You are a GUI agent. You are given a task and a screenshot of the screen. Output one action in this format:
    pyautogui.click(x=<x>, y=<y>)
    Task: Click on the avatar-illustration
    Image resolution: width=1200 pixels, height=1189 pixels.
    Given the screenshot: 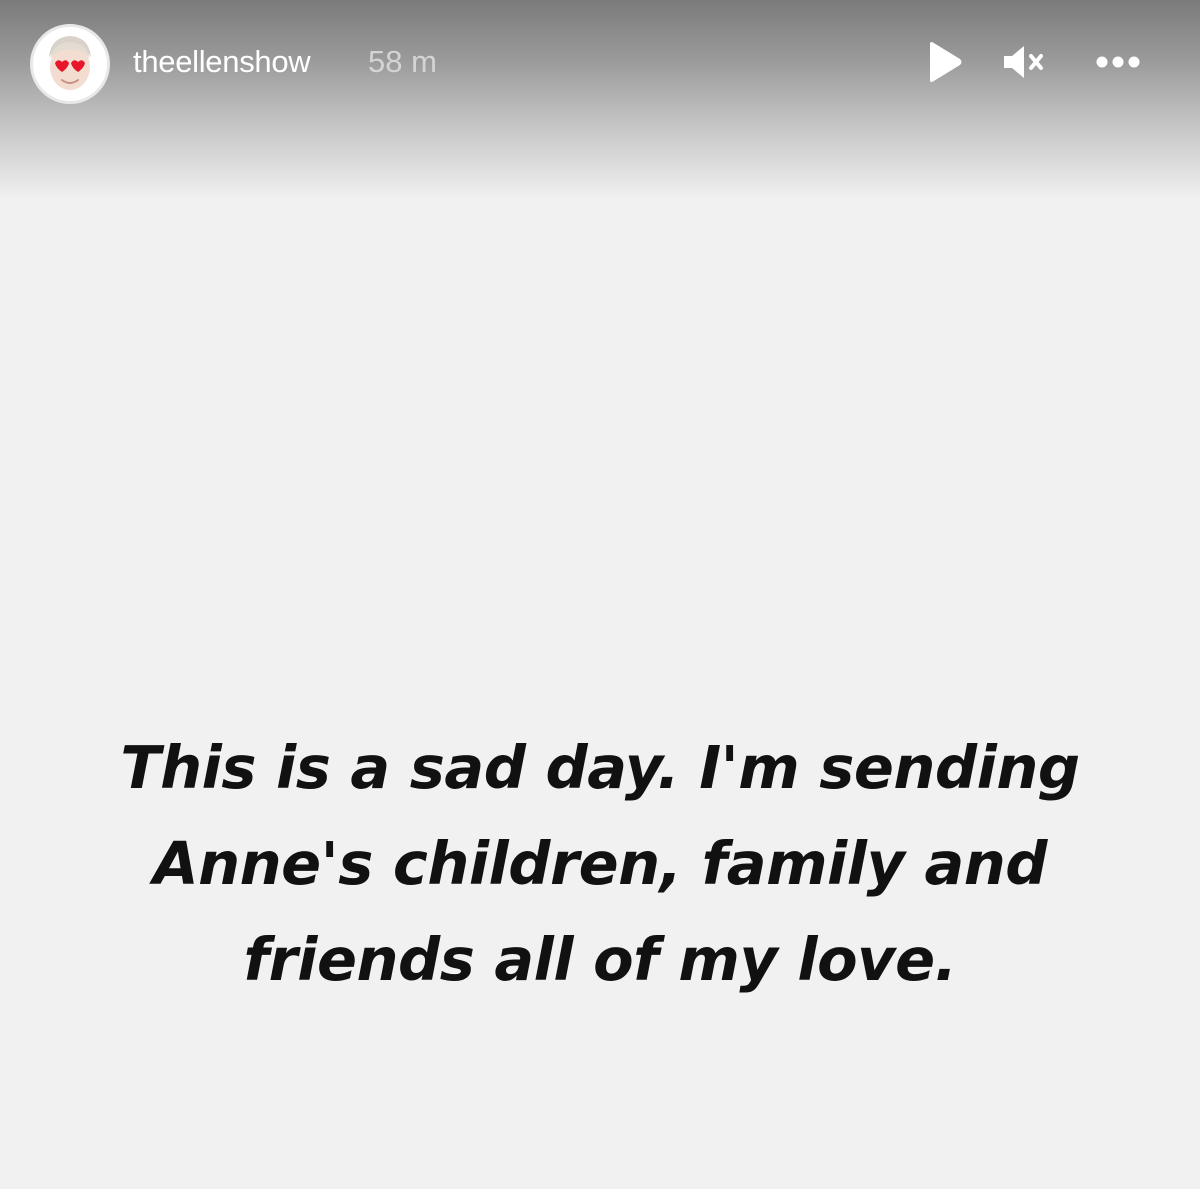 What is the action you would take?
    pyautogui.click(x=70, y=64)
    